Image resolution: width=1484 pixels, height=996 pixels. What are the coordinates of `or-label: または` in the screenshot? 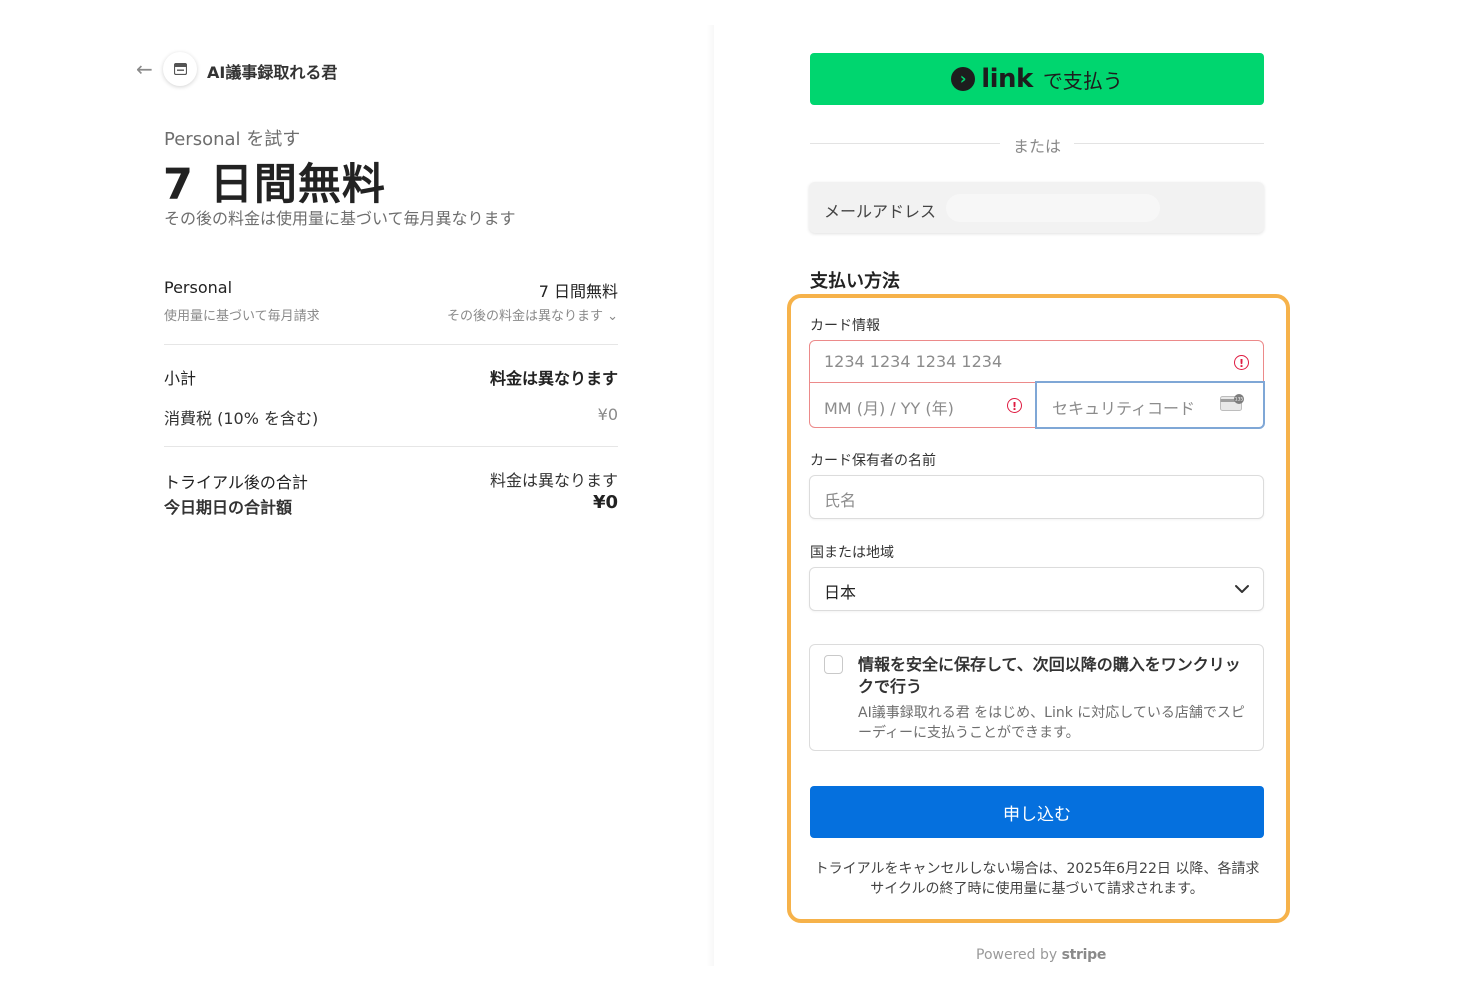 It's located at (1036, 146).